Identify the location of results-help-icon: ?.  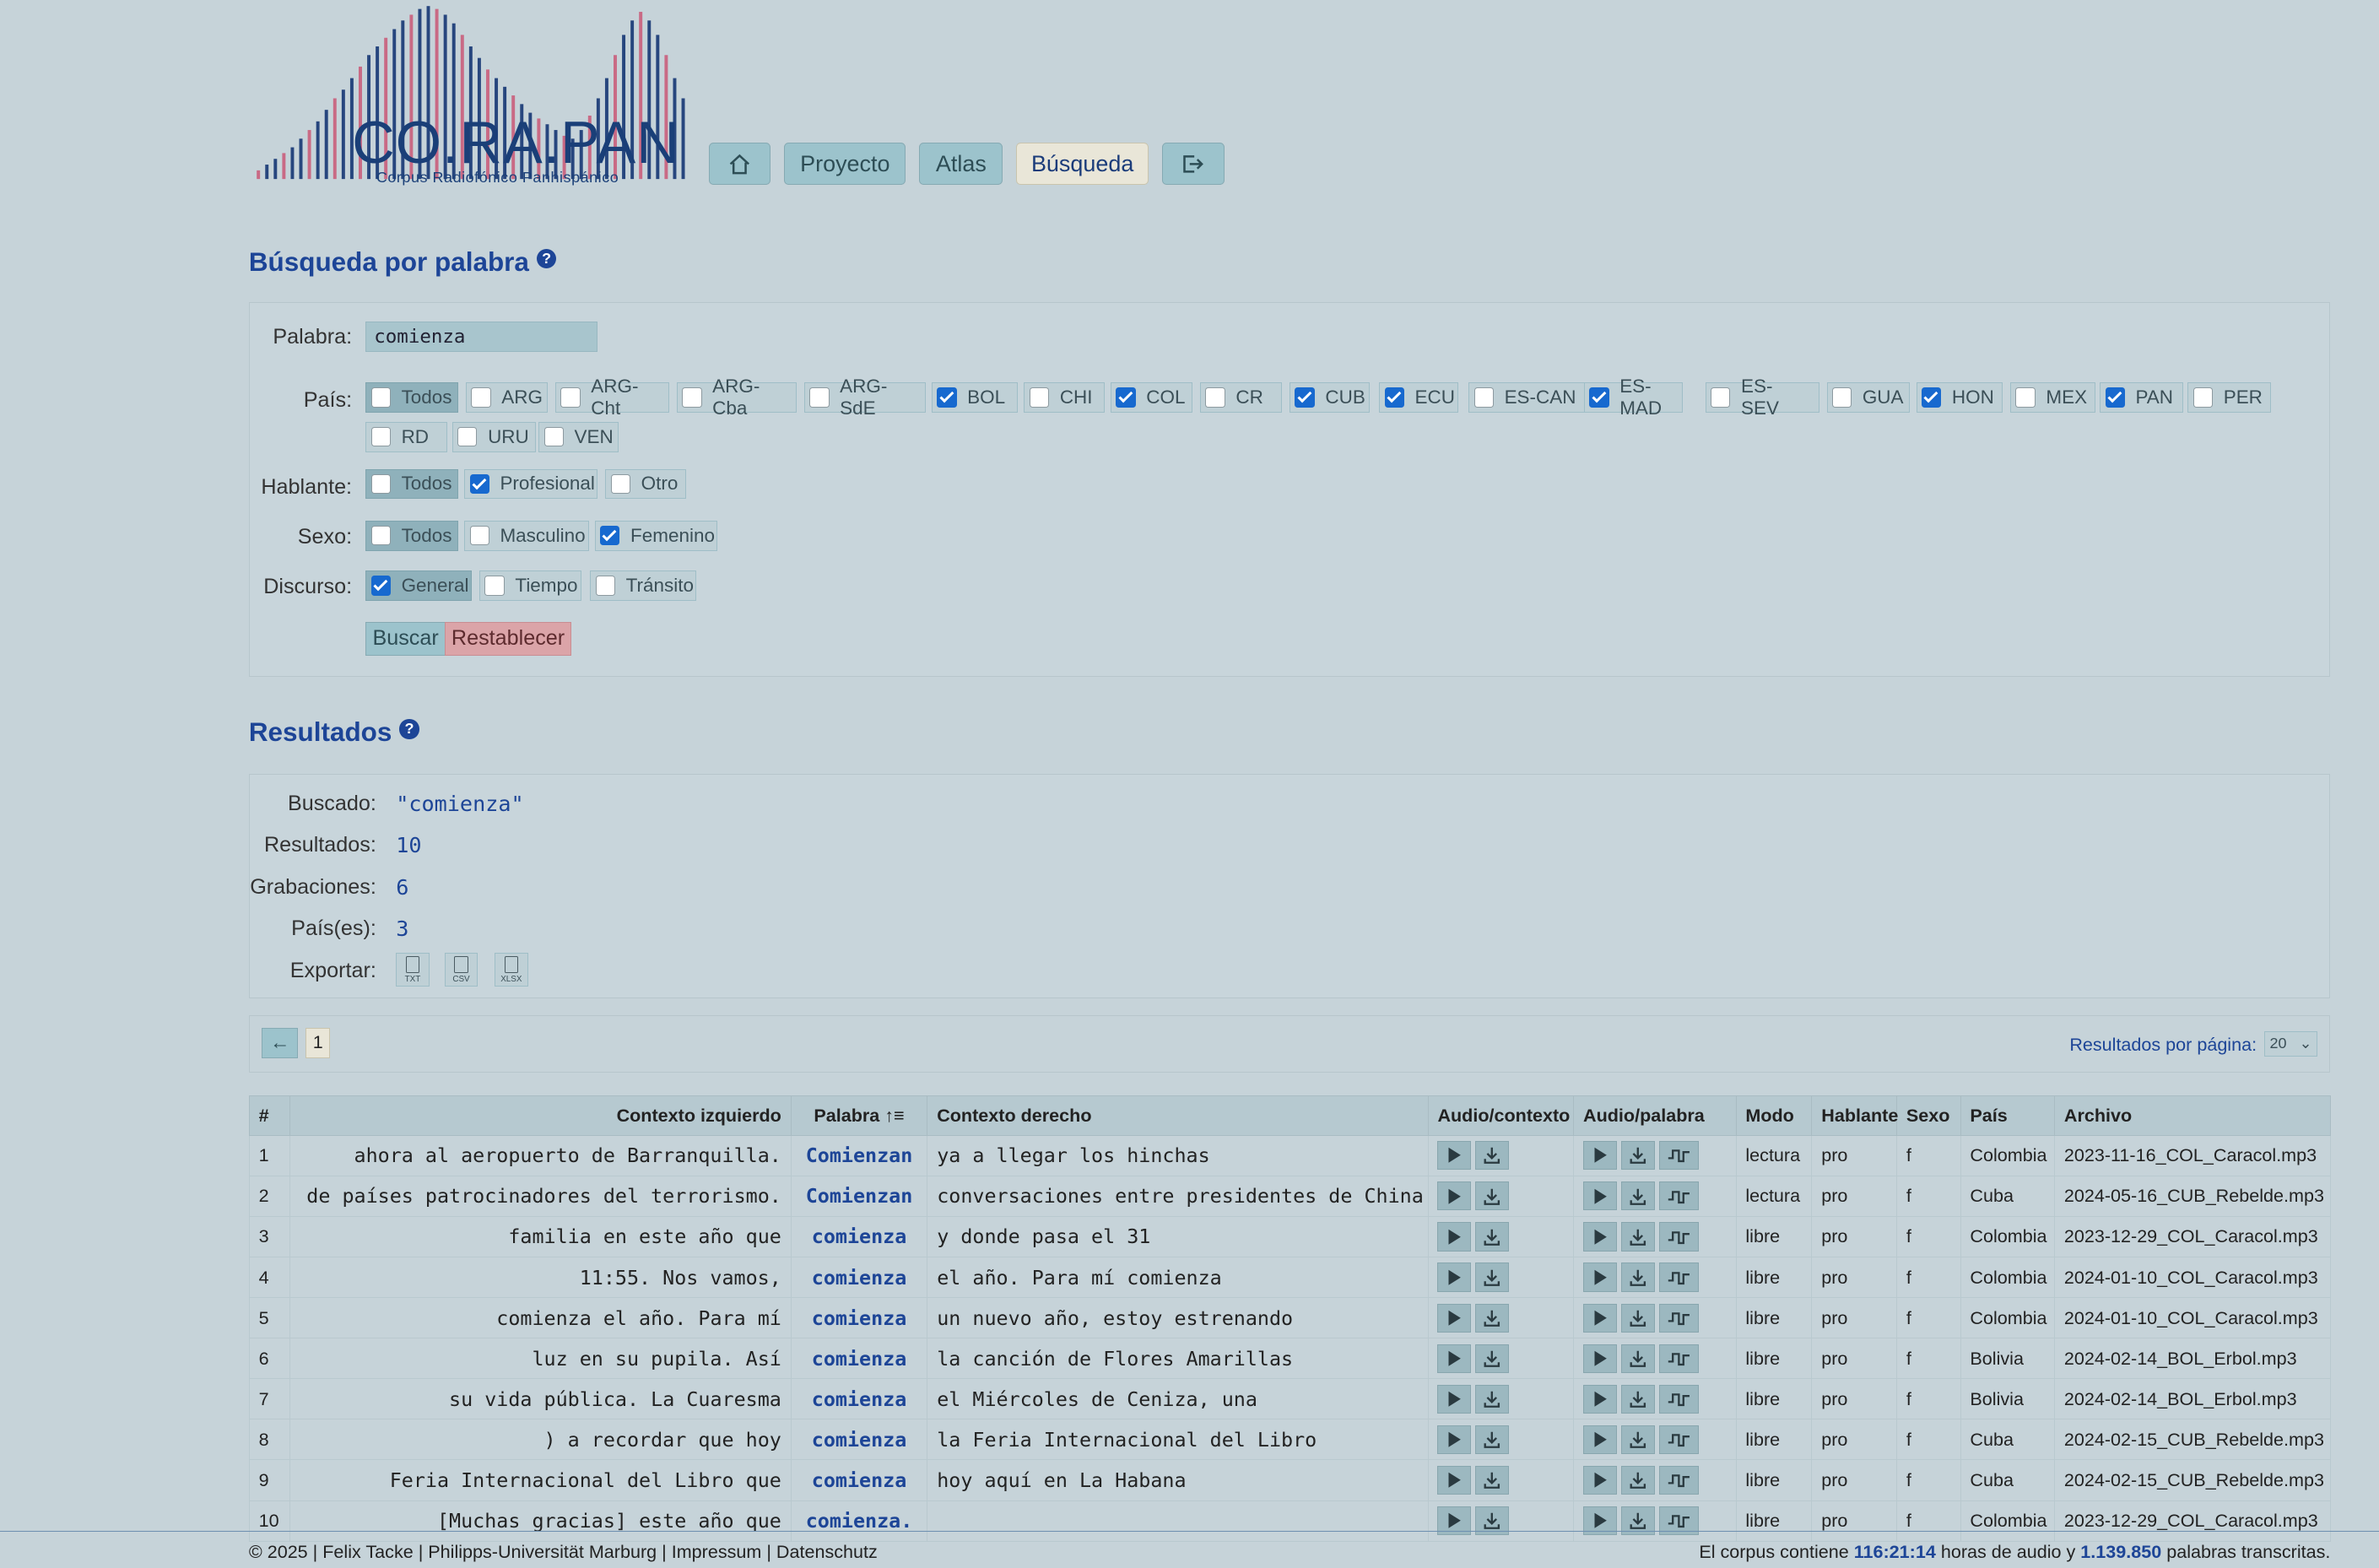
(409, 729).